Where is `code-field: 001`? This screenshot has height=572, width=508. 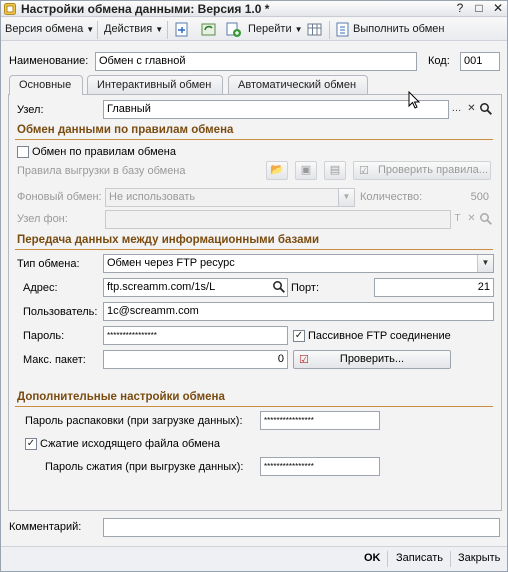
code-field: 001 is located at coordinates (480, 61).